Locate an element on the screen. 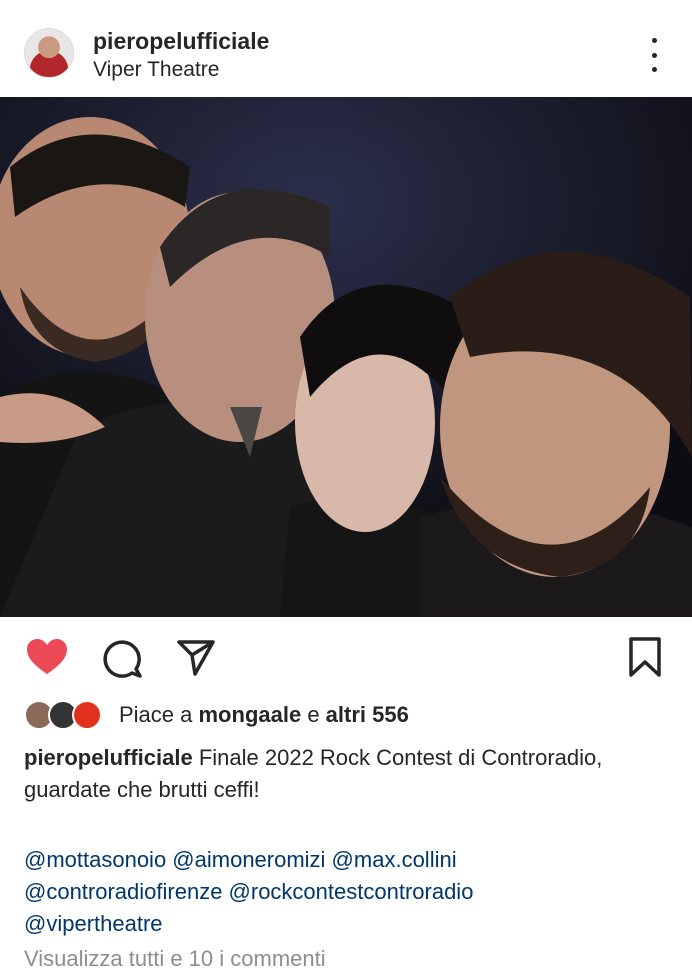 The height and width of the screenshot is (972, 692). view-comments-link: Visualizza tutti e 10 i commenti is located at coordinates (175, 959).